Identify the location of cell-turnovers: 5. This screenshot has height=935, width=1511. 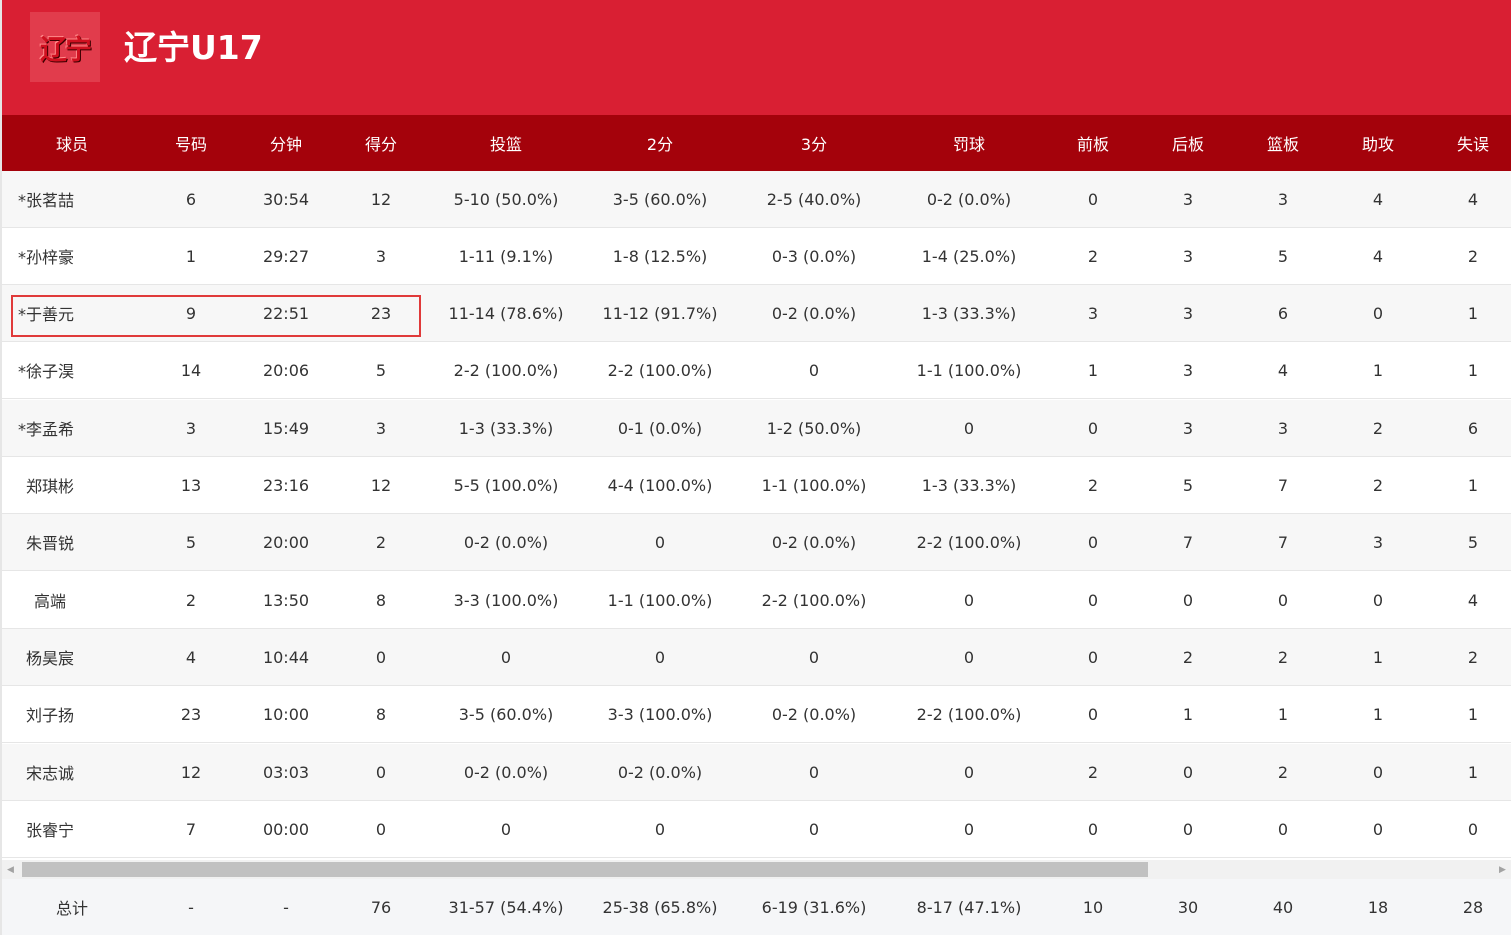
(1473, 542).